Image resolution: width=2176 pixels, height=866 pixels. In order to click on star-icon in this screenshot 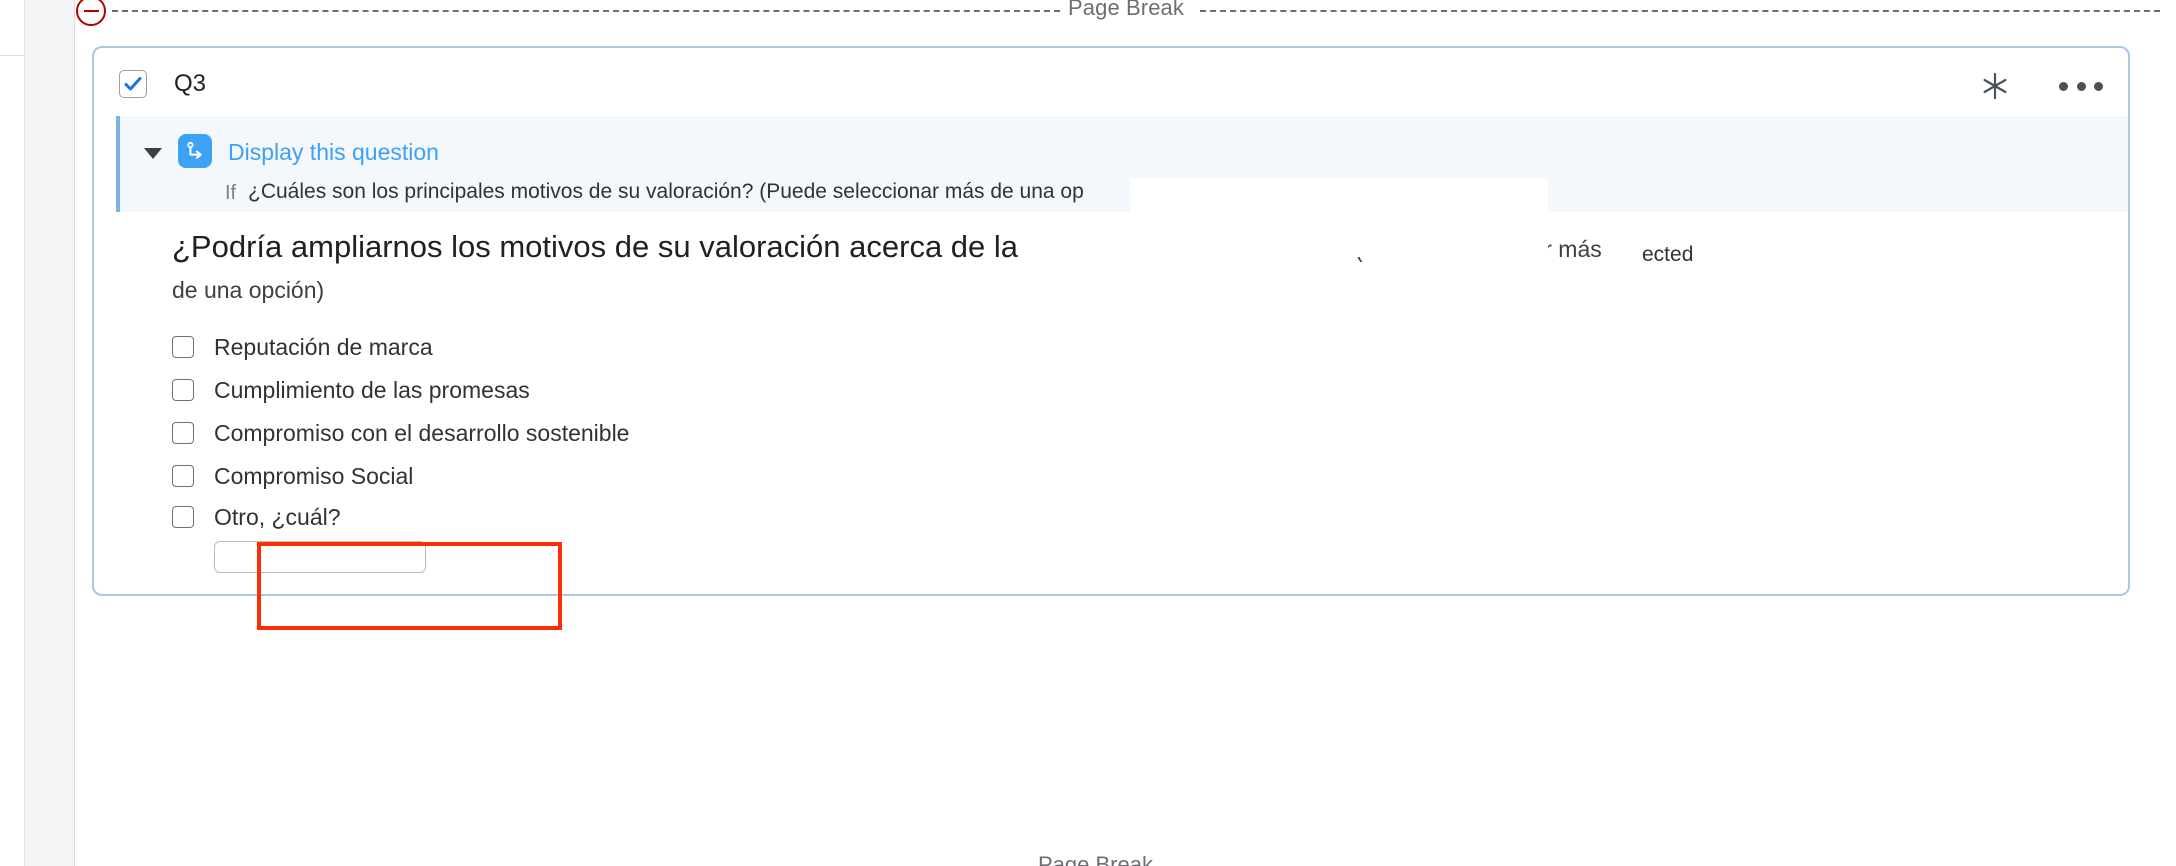, I will do `click(1995, 86)`.